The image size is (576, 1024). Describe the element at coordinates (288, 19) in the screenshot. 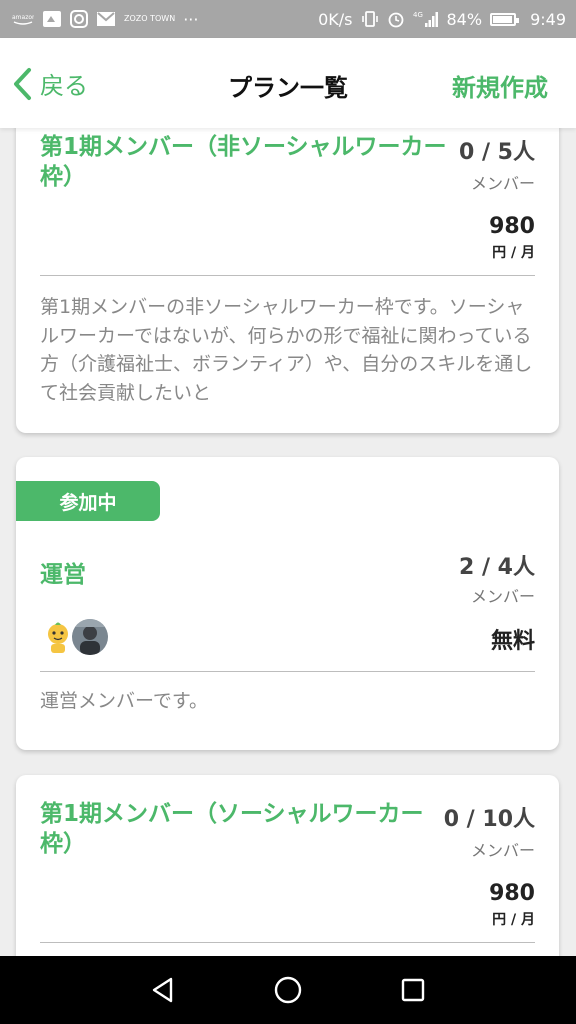

I see `status-bar: amazon ZOZO TOWN ··· 0K/s 4G 84% 9:49` at that location.